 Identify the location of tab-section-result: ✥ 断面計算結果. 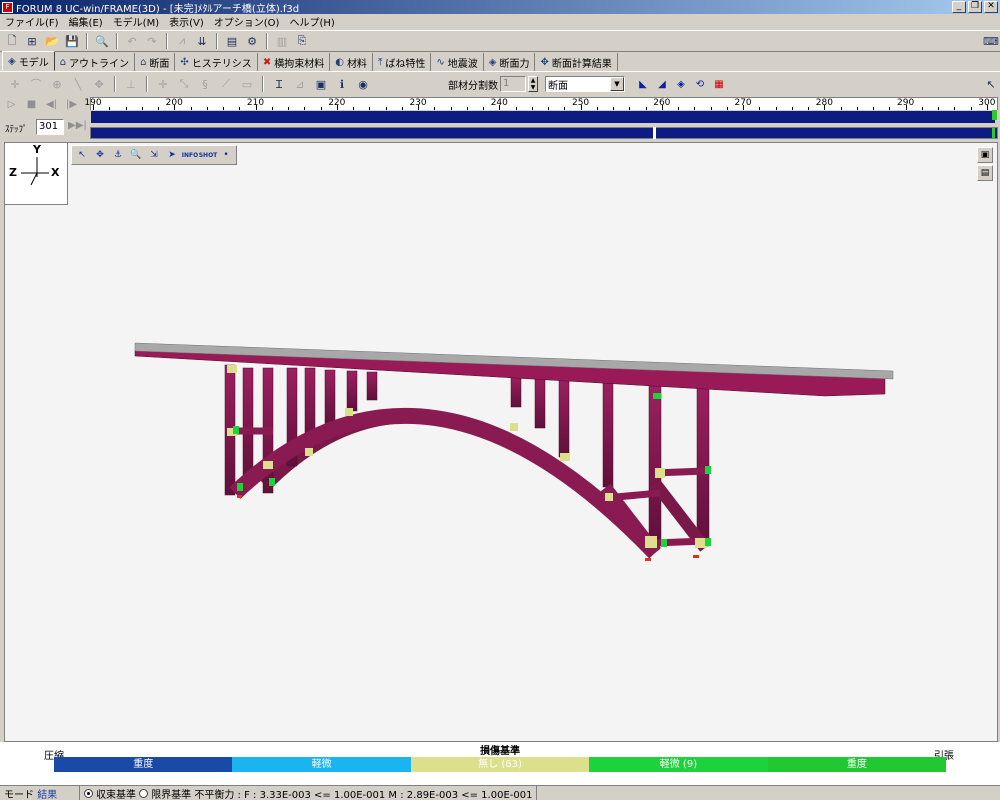
(576, 62).